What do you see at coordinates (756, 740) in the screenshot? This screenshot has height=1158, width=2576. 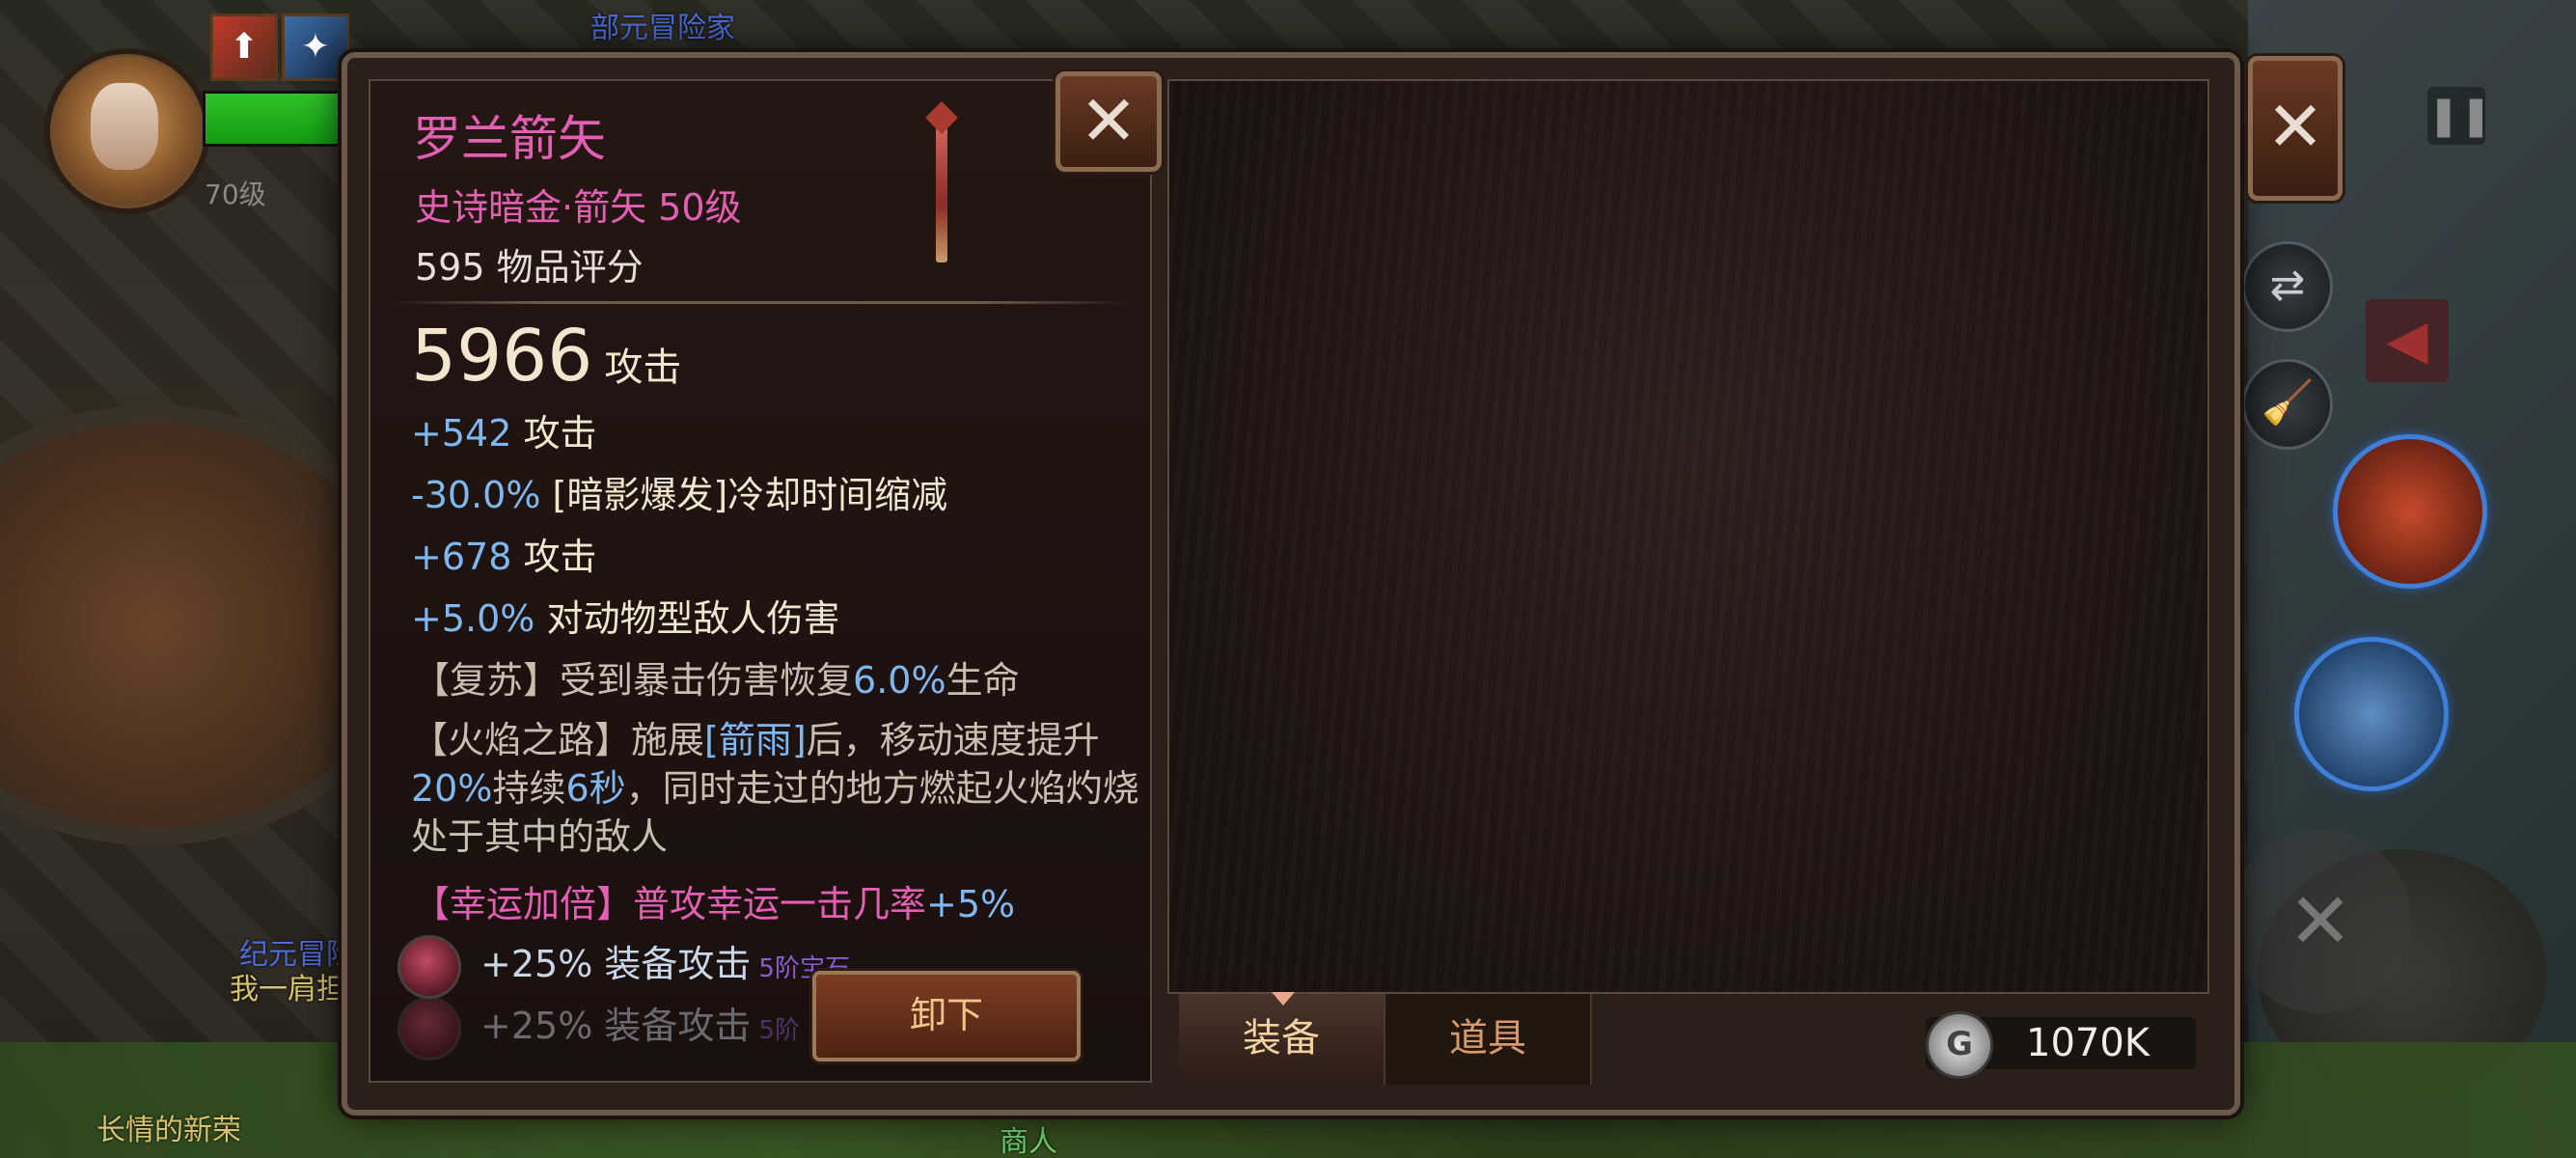 I see `affix-skill: [箭雨]` at bounding box center [756, 740].